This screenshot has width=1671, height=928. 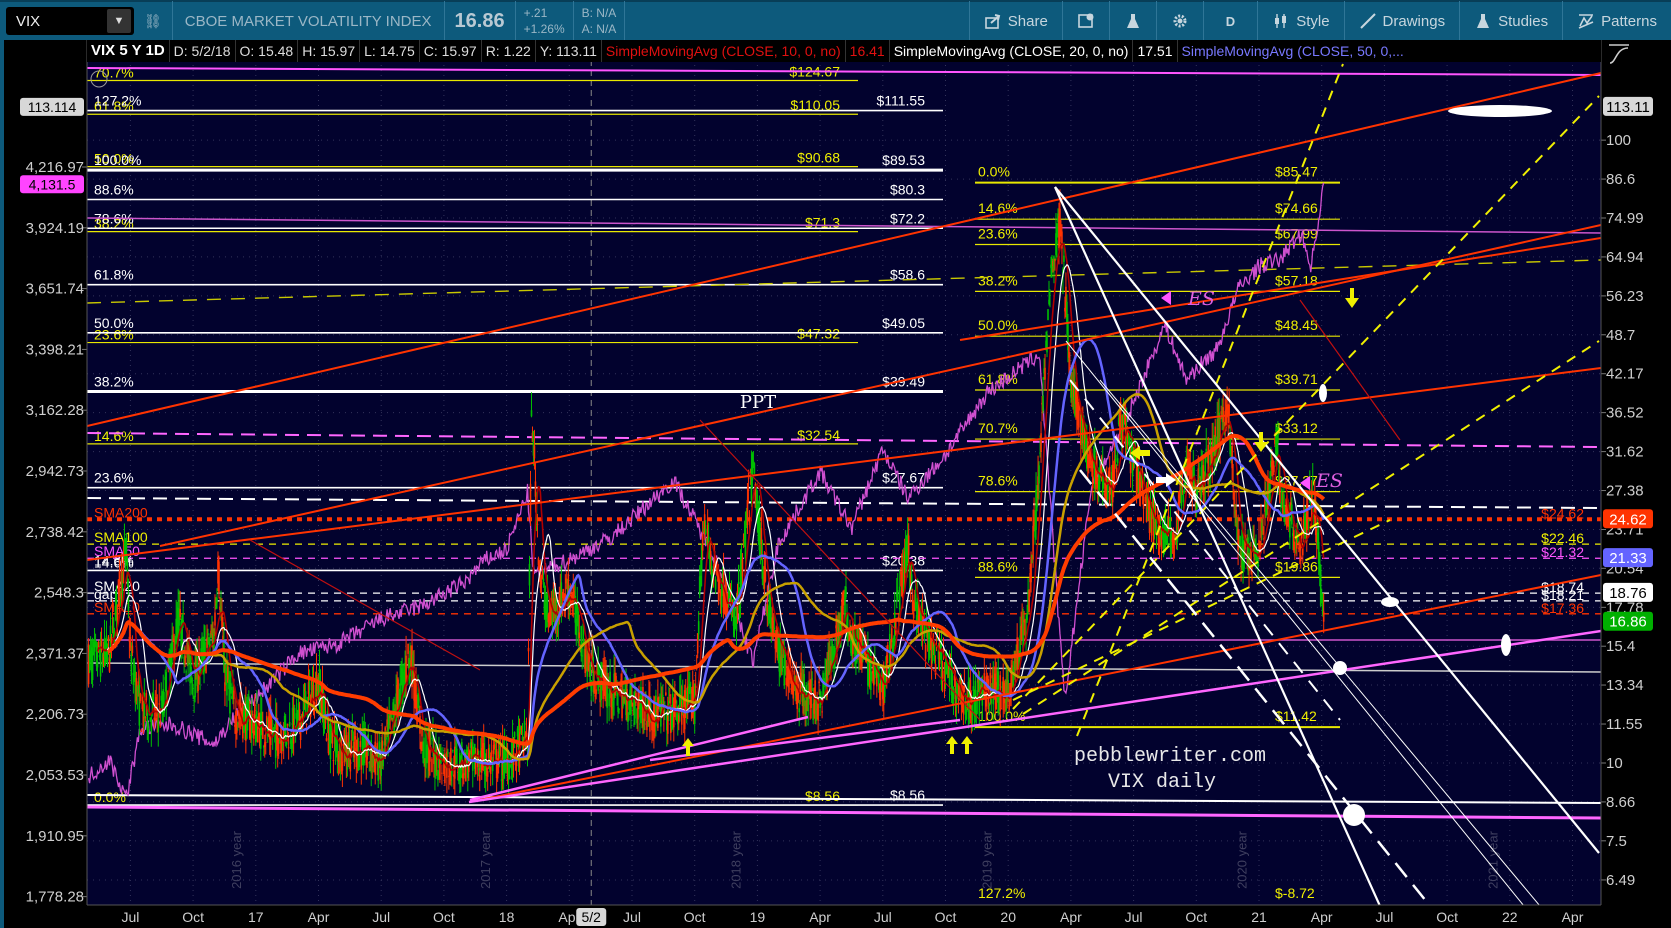 I want to click on left-axis-label: 2,053.53, so click(x=55, y=775).